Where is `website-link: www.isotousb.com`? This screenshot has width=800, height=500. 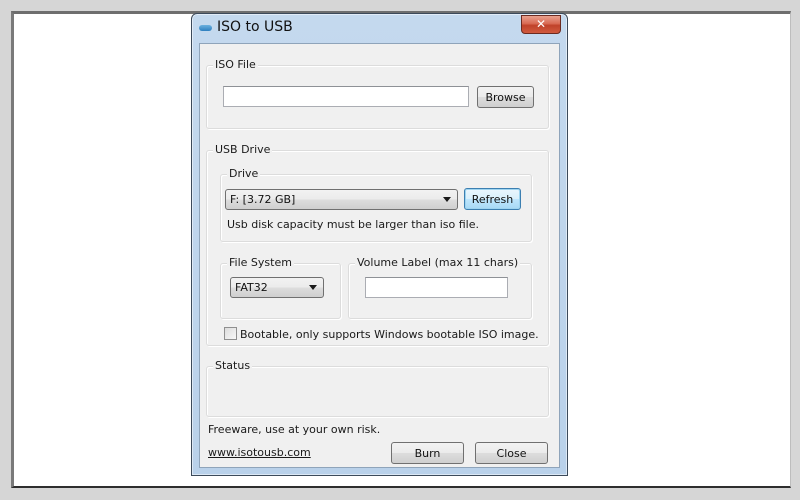 website-link: www.isotousb.com is located at coordinates (259, 452).